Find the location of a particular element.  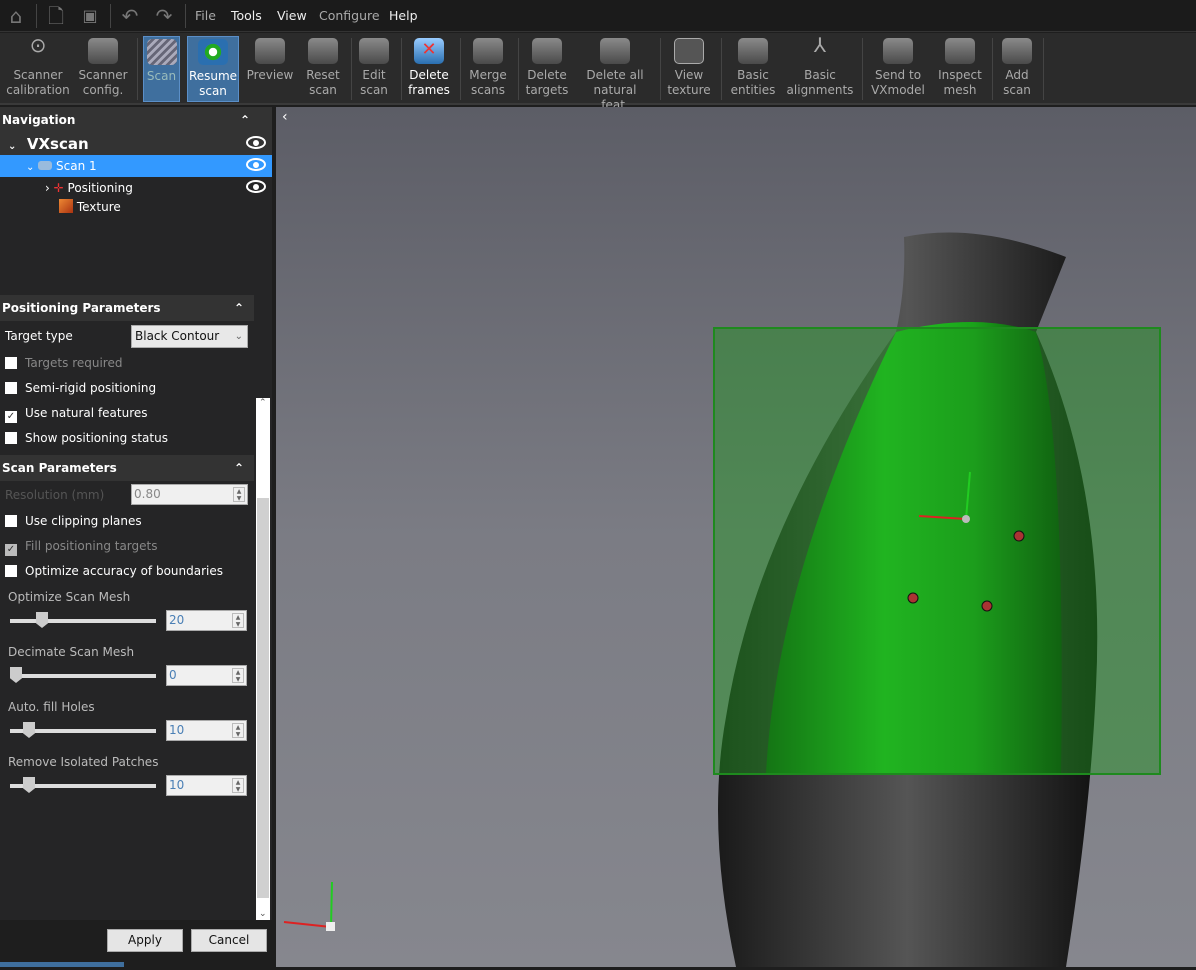

undo-icon: ↶ is located at coordinates (130, 16).